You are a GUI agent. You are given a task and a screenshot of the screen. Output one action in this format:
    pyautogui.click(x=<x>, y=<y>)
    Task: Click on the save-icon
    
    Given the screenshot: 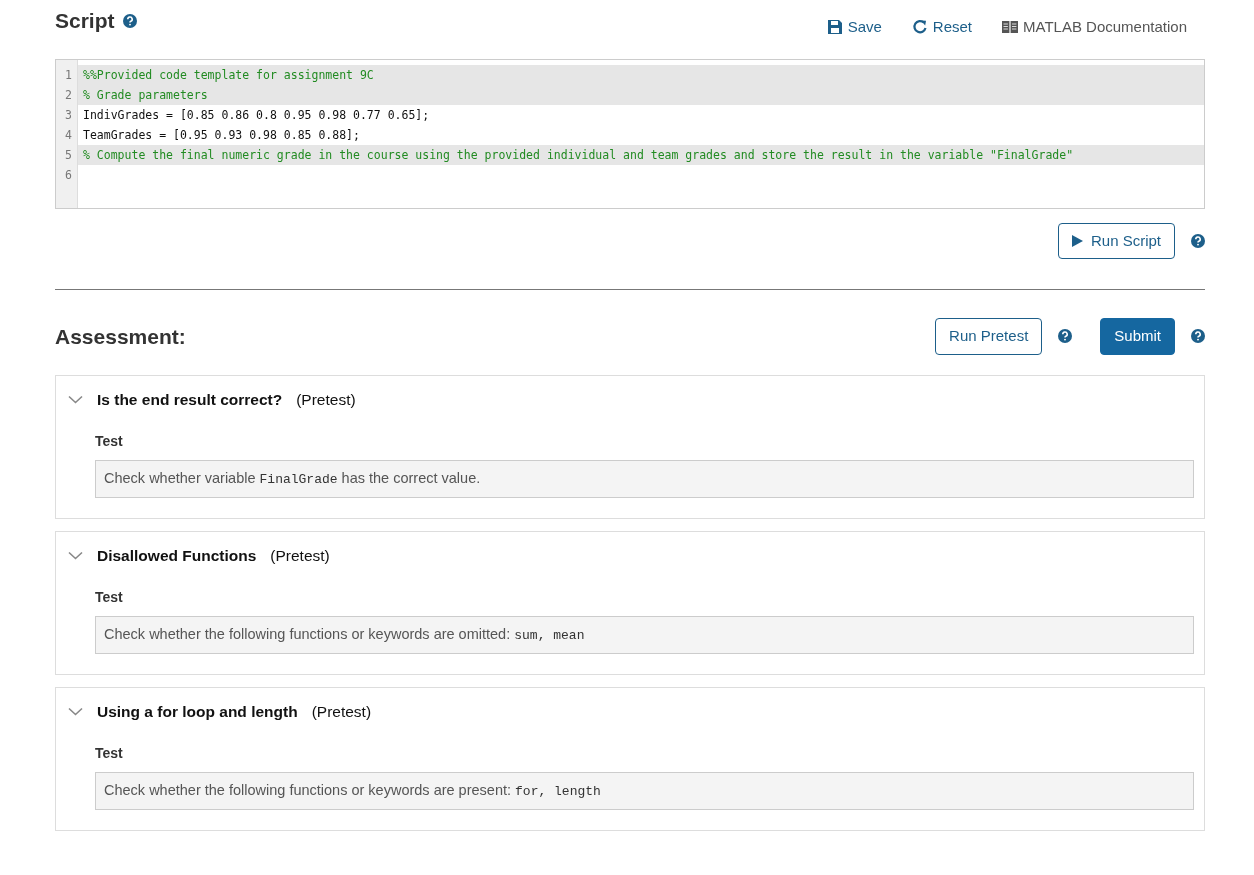 What is the action you would take?
    pyautogui.click(x=834, y=27)
    